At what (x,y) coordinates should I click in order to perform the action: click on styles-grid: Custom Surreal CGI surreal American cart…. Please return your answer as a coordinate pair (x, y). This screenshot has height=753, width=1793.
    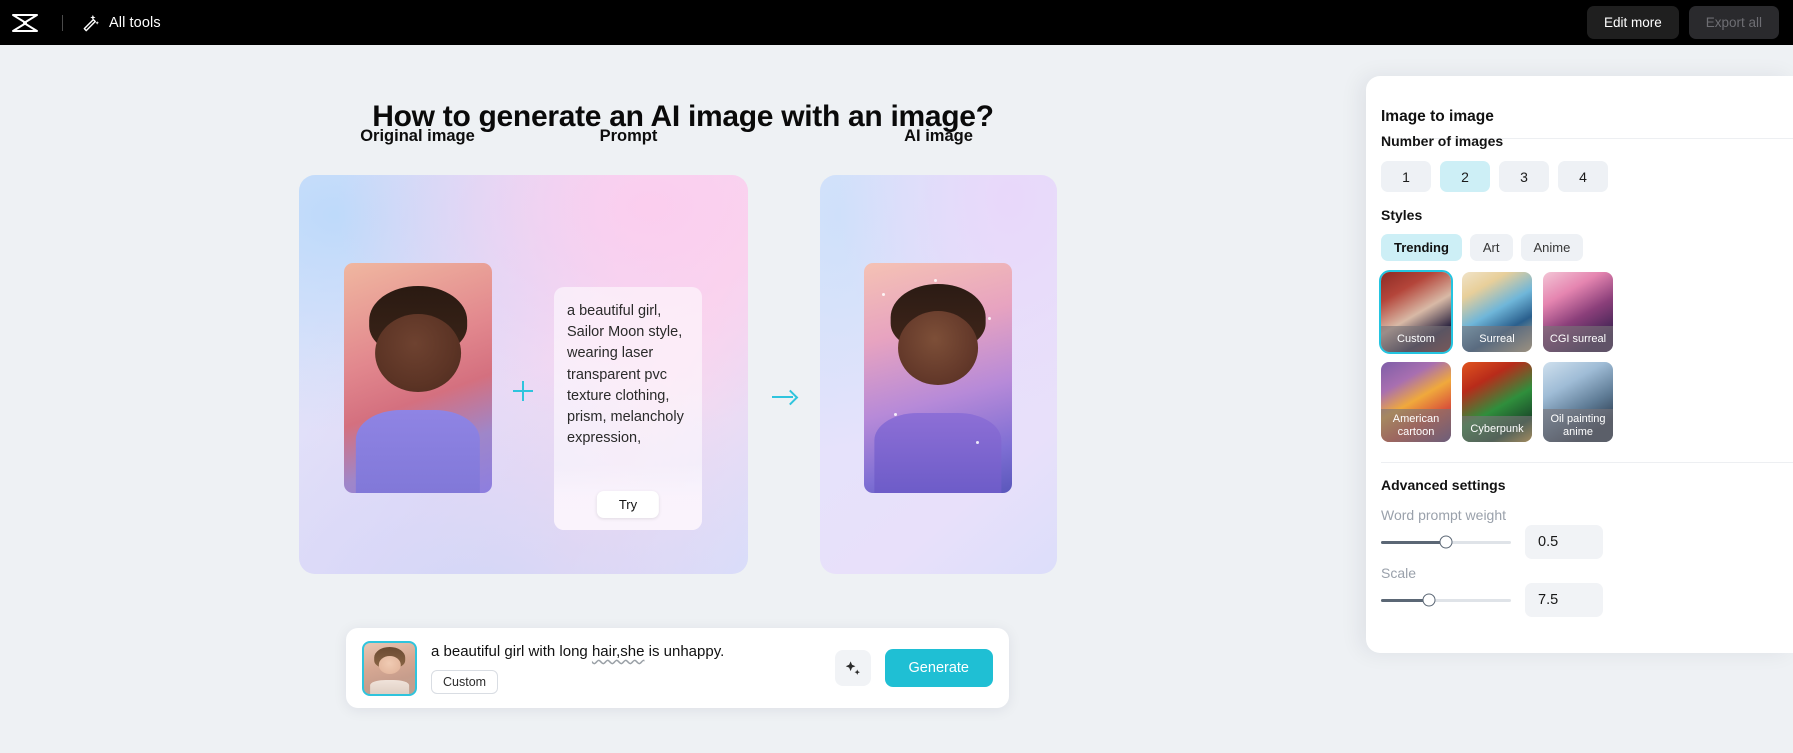
    Looking at the image, I should click on (1496, 356).